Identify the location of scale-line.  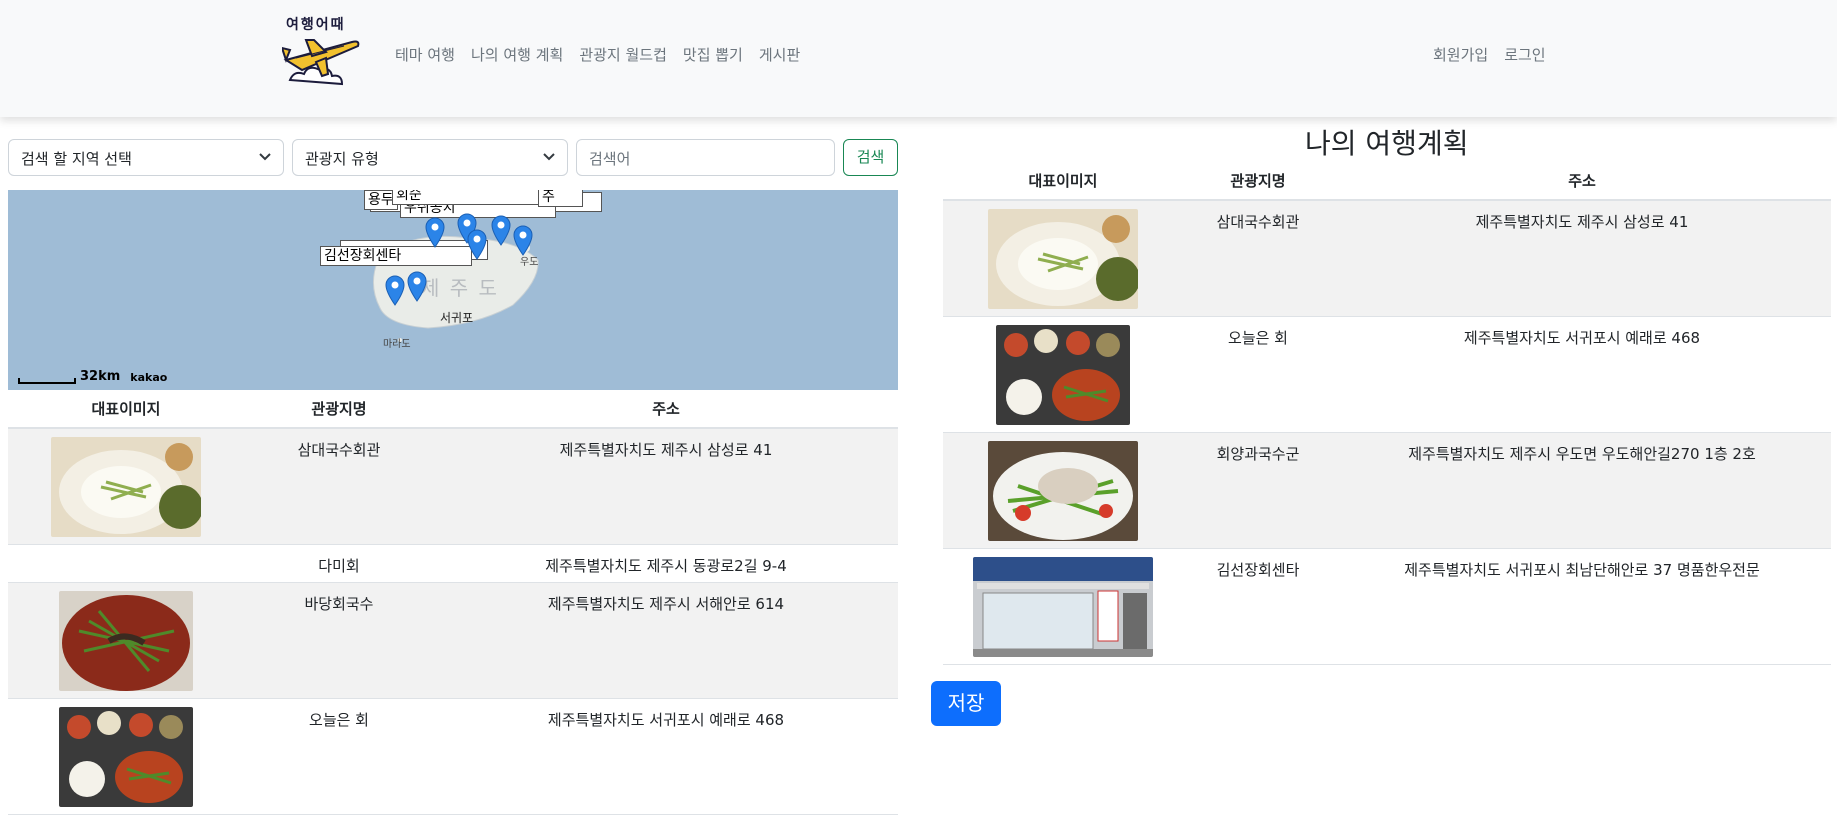
(47, 381).